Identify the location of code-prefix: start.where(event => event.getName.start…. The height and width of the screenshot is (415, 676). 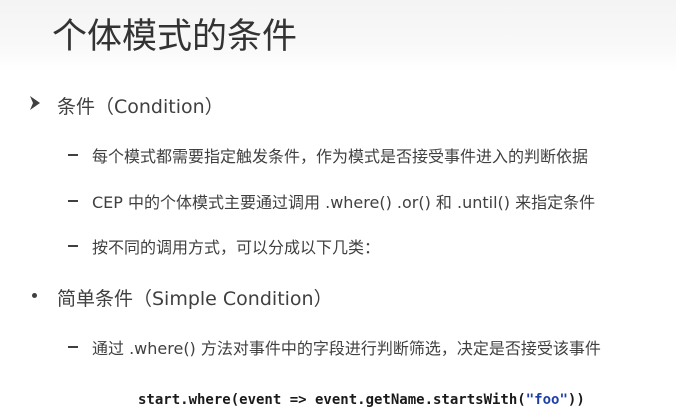
(332, 400).